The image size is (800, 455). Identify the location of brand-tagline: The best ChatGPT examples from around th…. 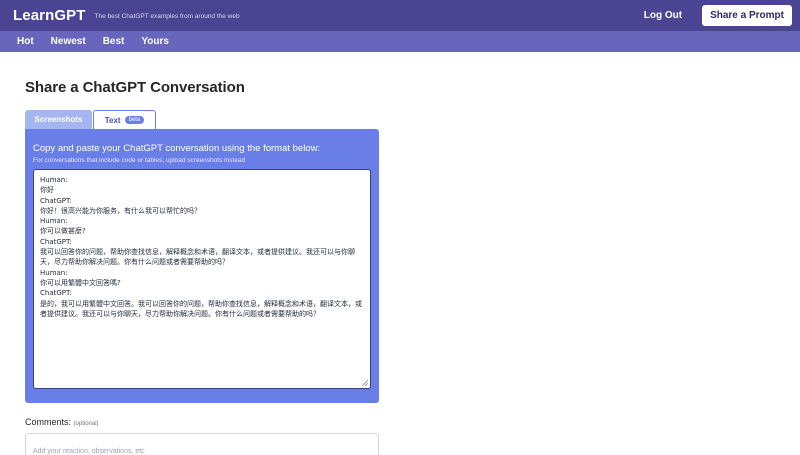
(167, 16).